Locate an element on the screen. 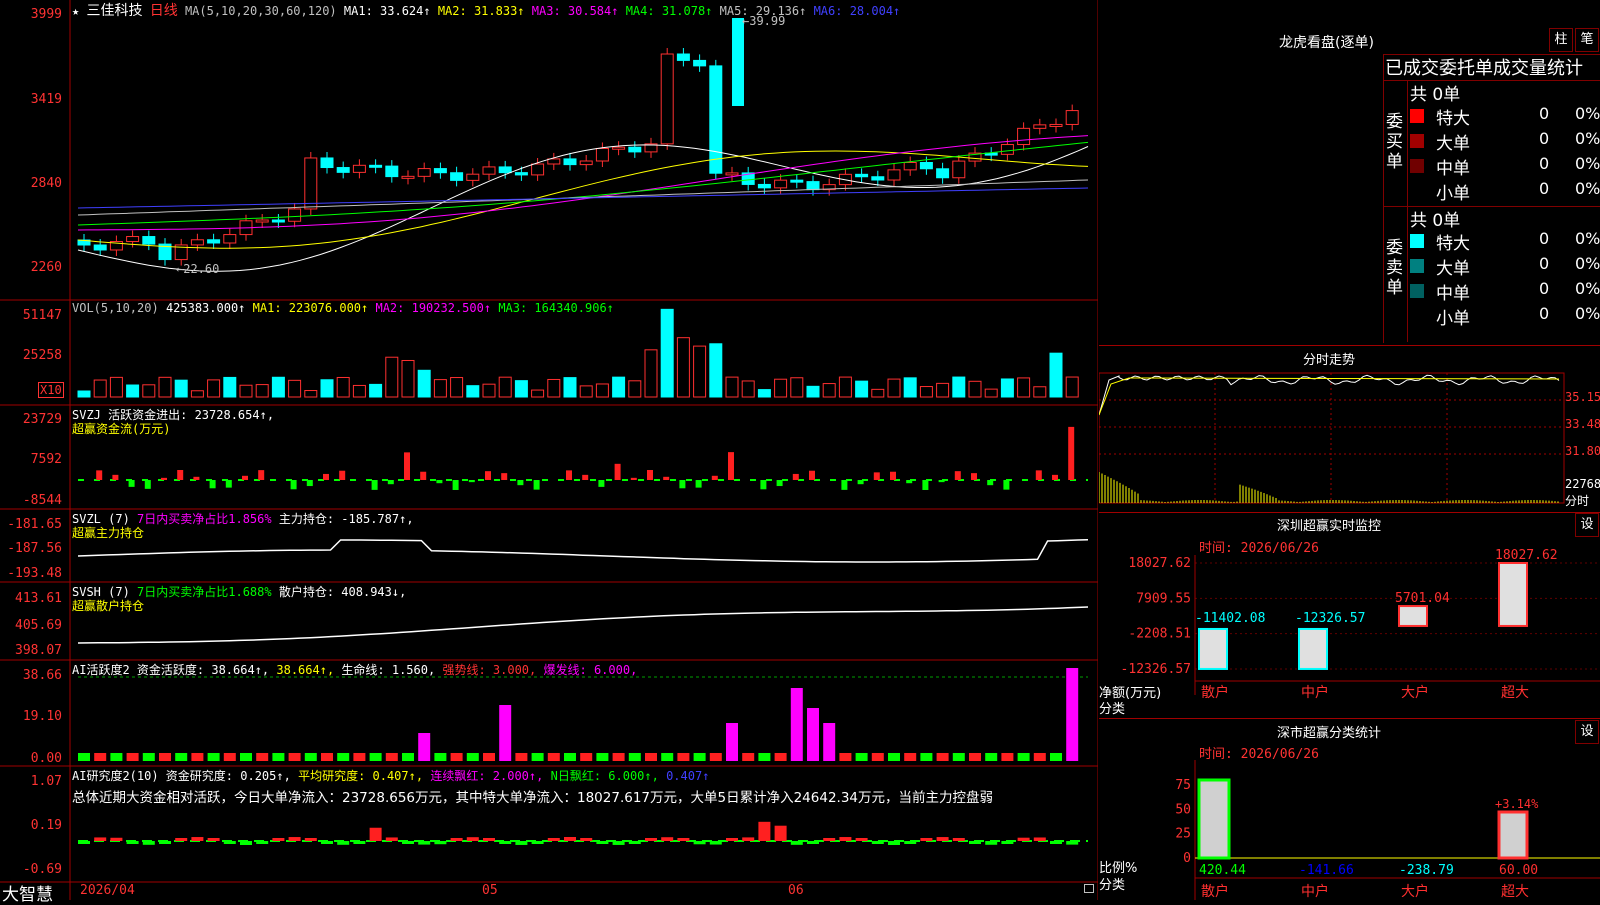  vol-label: VOL(5,10,20) is located at coordinates (115, 308).